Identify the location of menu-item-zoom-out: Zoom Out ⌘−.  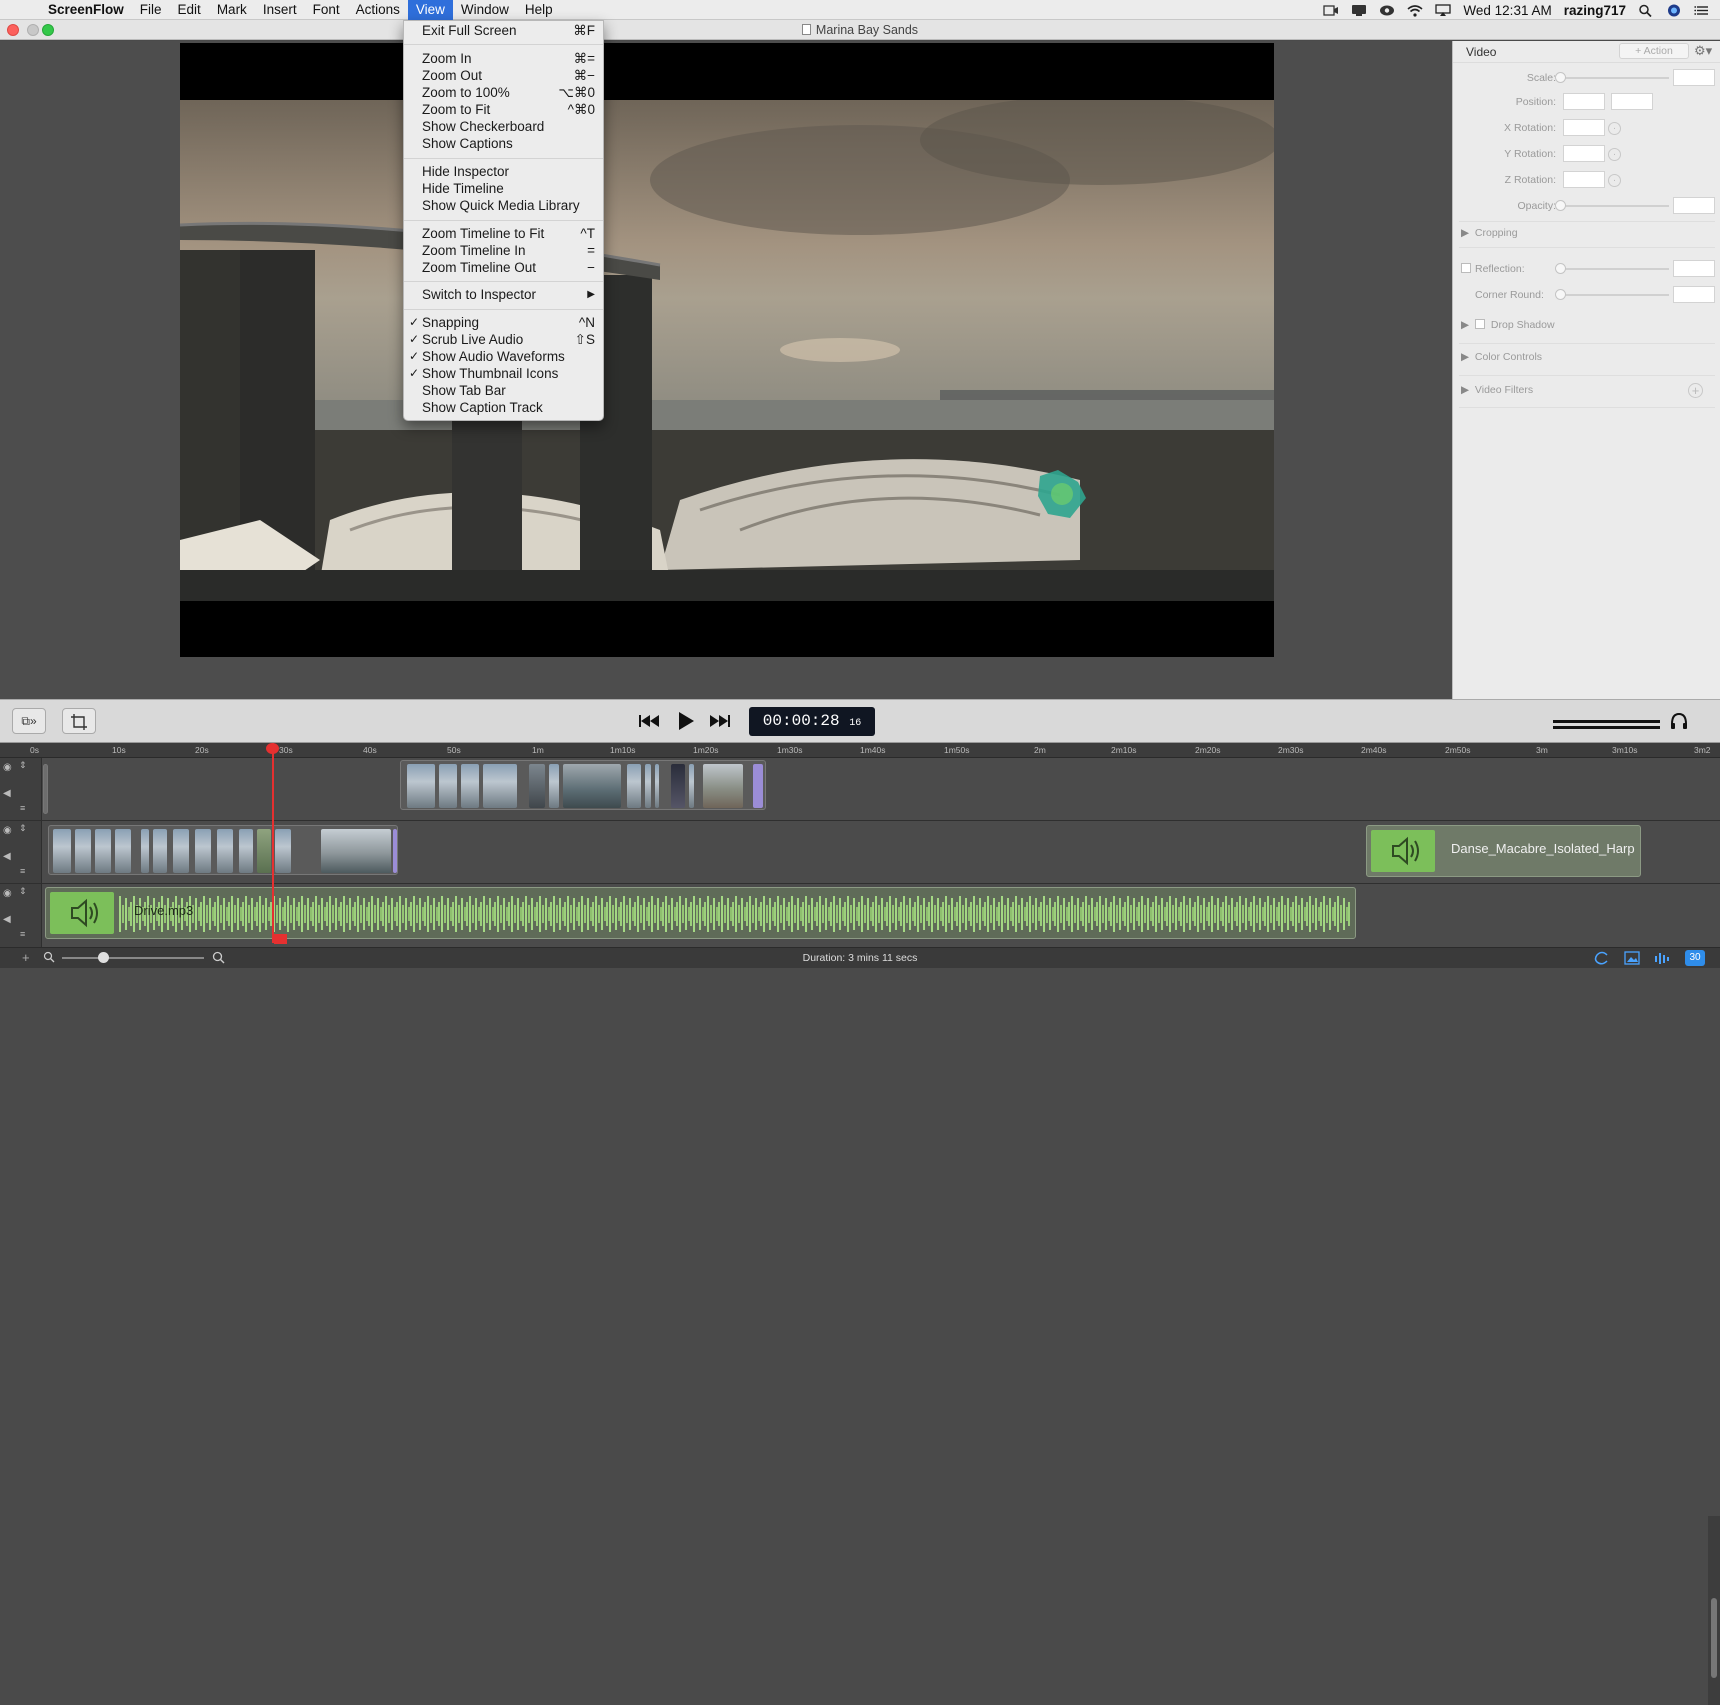
(503, 76).